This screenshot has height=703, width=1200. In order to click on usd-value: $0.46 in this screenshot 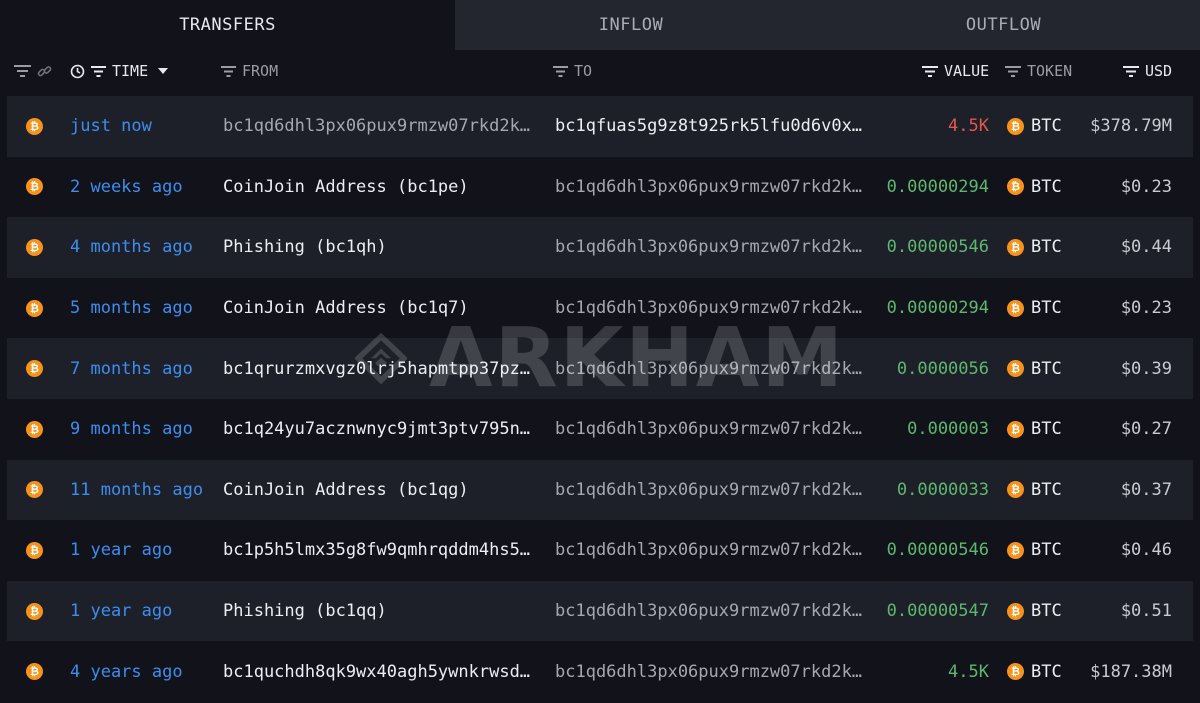, I will do `click(1146, 550)`.